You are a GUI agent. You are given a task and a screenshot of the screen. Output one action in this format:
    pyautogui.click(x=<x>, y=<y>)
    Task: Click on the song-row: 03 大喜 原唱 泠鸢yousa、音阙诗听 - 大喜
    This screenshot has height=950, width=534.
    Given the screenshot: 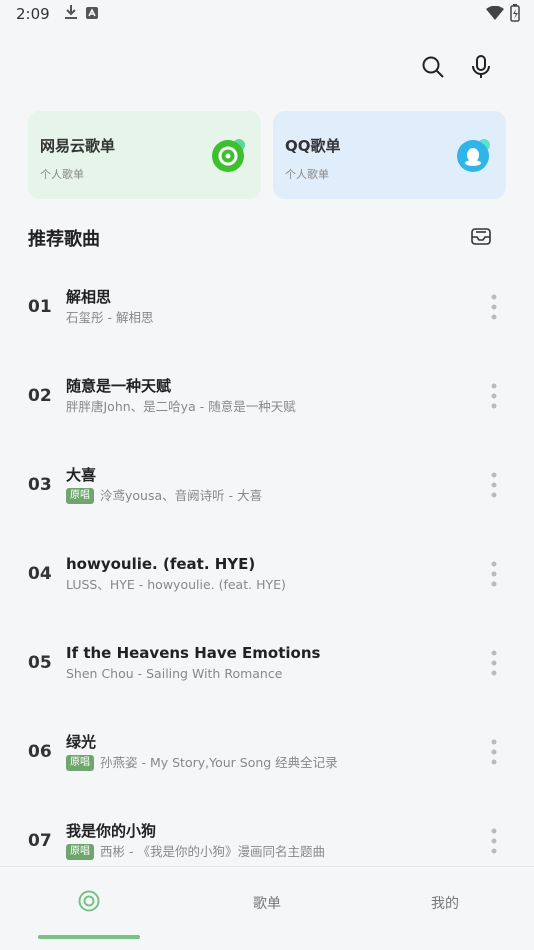 What is the action you would take?
    pyautogui.click(x=267, y=484)
    